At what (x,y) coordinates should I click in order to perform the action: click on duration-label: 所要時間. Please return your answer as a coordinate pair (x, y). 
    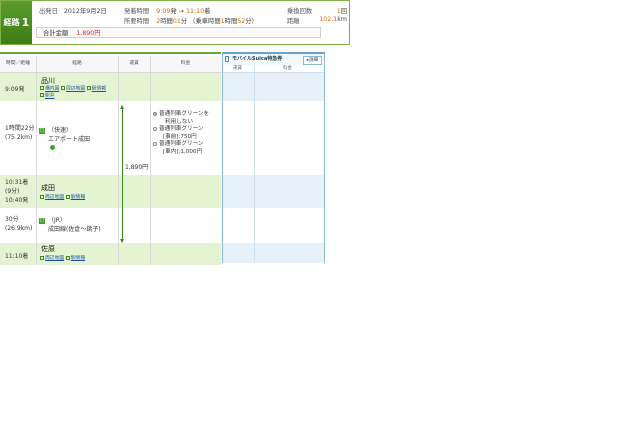
    Looking at the image, I should click on (137, 21).